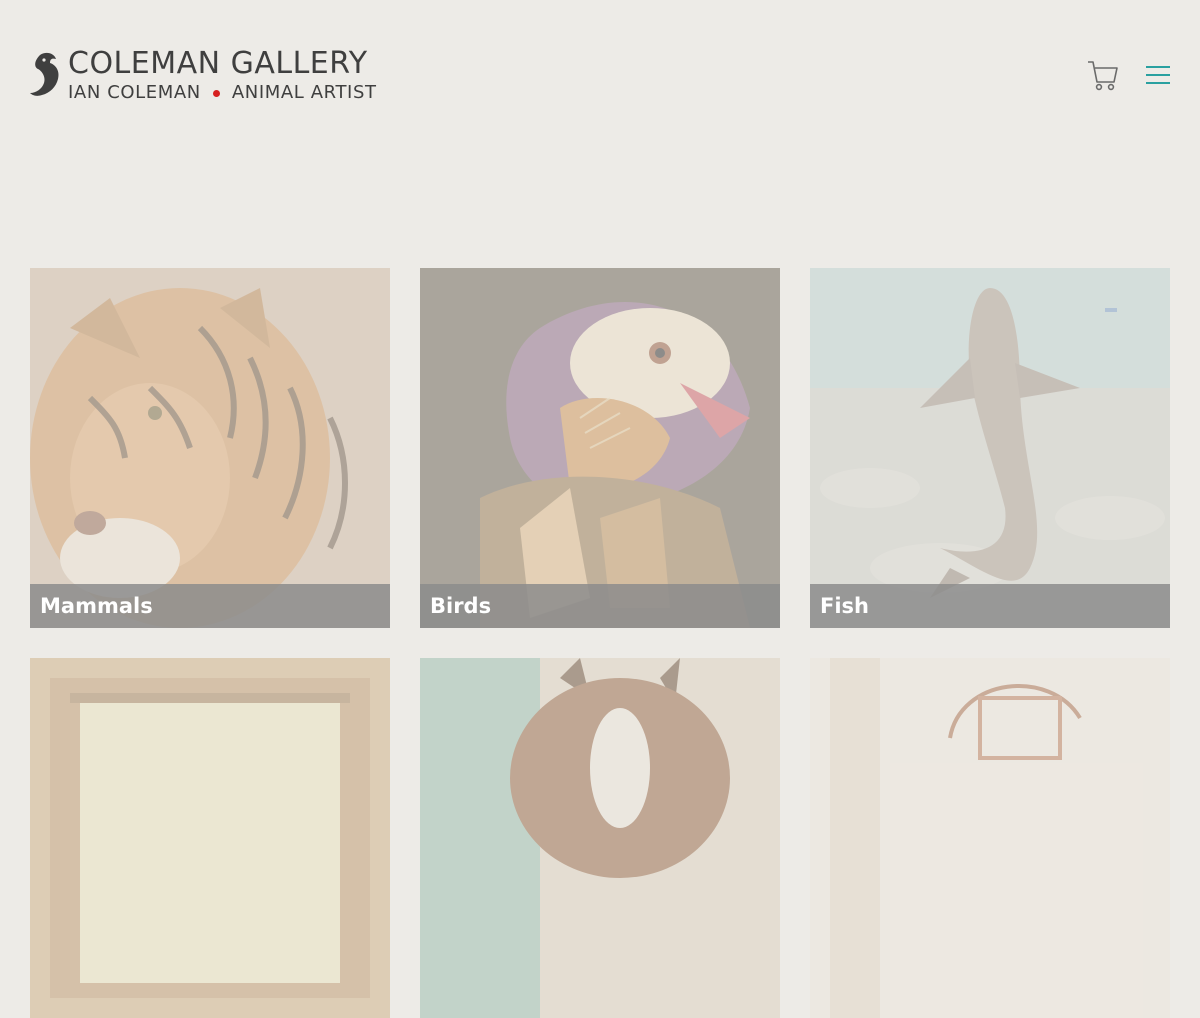 The image size is (1200, 1018). I want to click on category-card-horses, so click(600, 838).